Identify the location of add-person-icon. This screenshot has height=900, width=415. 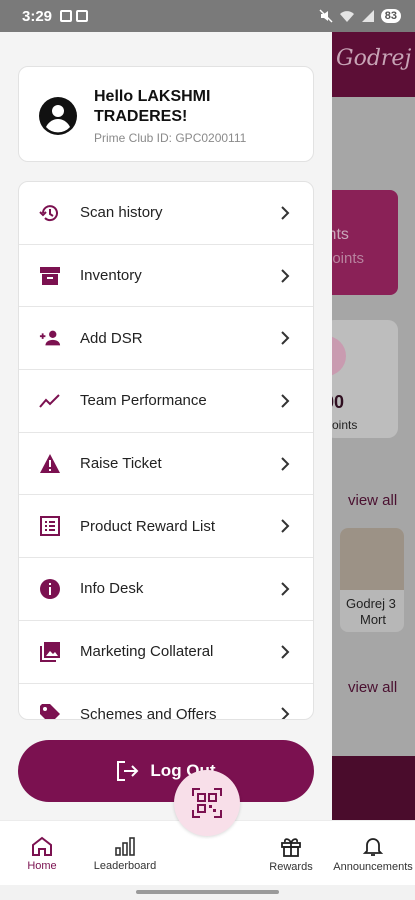
(50, 338).